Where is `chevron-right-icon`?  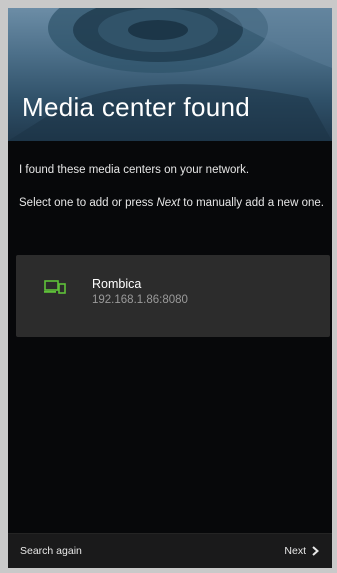
chevron-right-icon is located at coordinates (315, 551).